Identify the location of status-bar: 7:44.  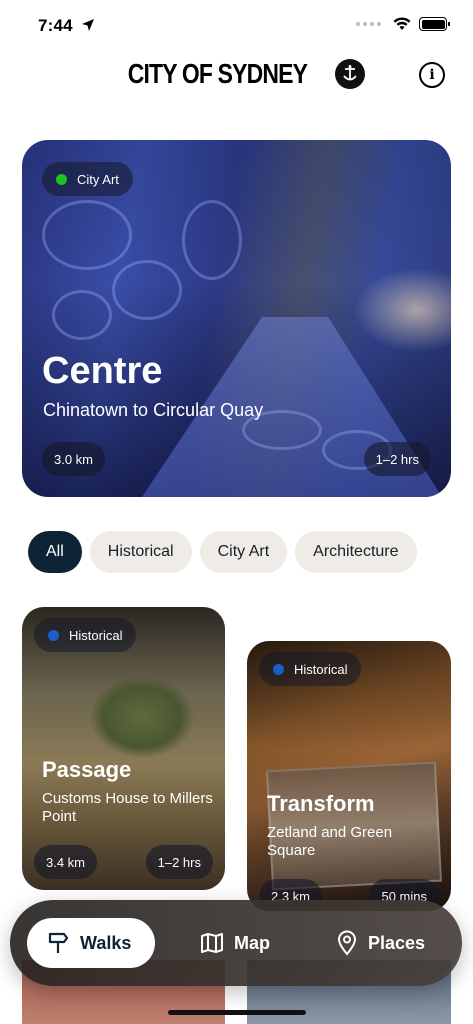
(236, 25).